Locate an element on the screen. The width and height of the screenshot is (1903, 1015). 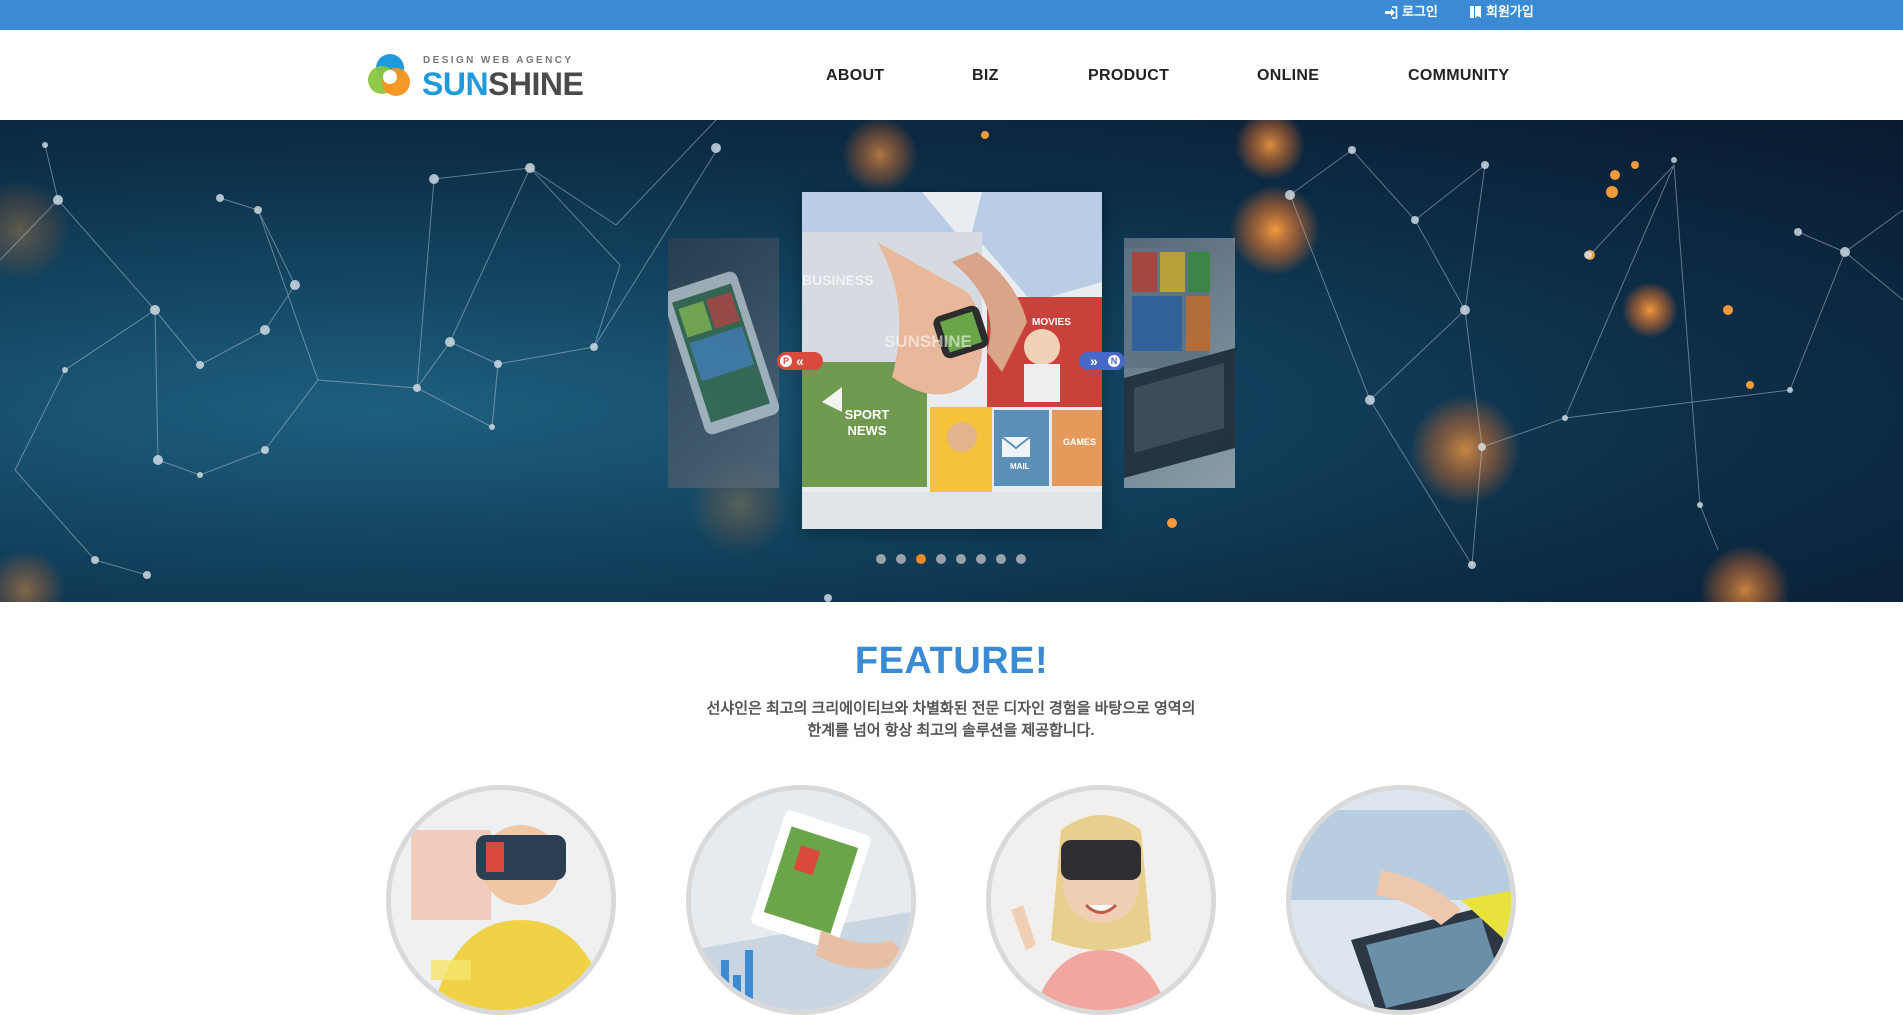
chevron-double-right-icon: » is located at coordinates (1094, 361).